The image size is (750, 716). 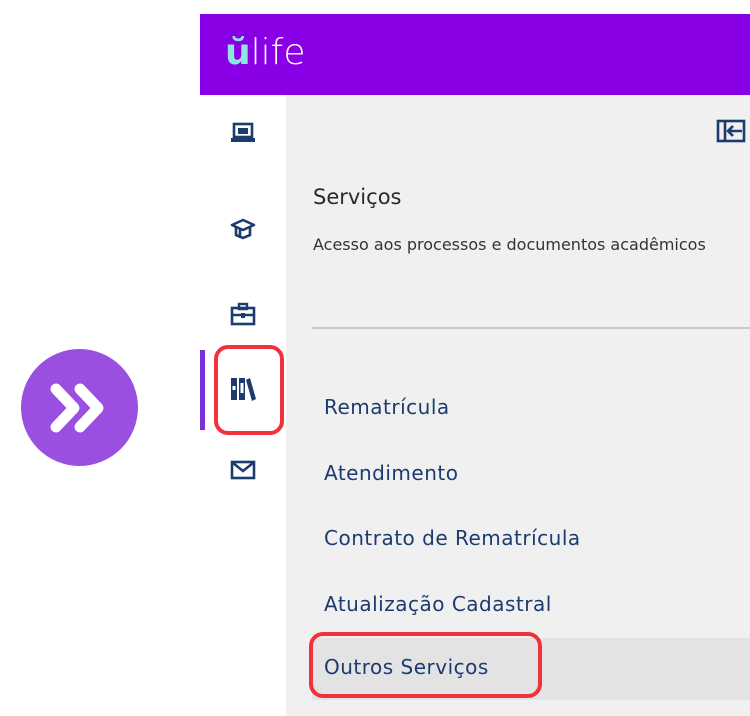 What do you see at coordinates (475, 54) in the screenshot?
I see `top-bar: ŭlife` at bounding box center [475, 54].